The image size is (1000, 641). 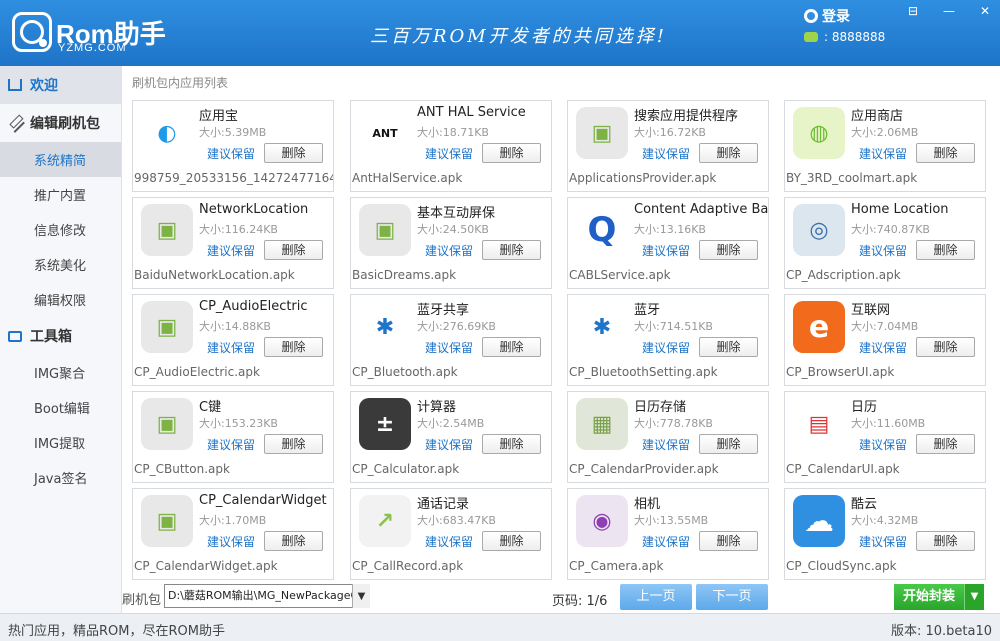 What do you see at coordinates (60, 194) in the screenshot?
I see `sidebar-item-promo-builtin: 推广内置` at bounding box center [60, 194].